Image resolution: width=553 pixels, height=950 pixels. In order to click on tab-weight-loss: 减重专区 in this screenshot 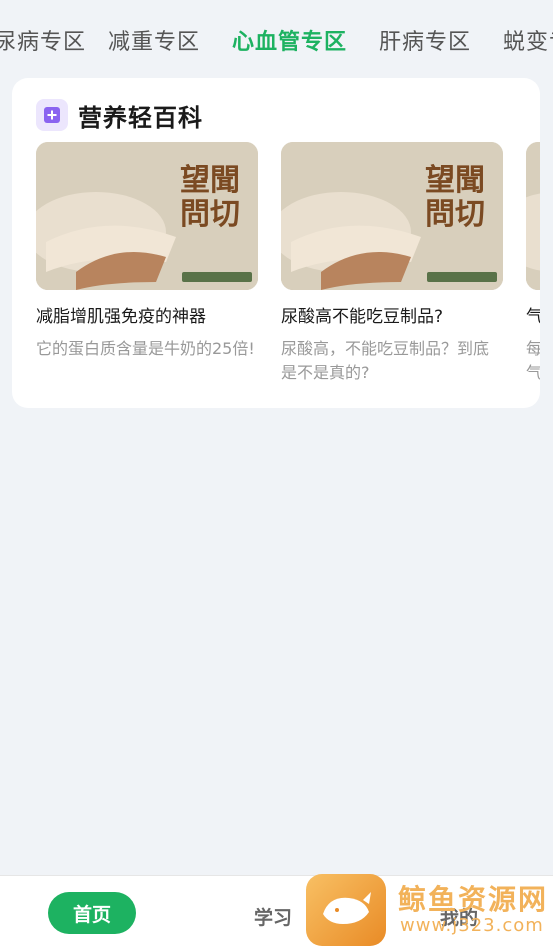, I will do `click(154, 40)`.